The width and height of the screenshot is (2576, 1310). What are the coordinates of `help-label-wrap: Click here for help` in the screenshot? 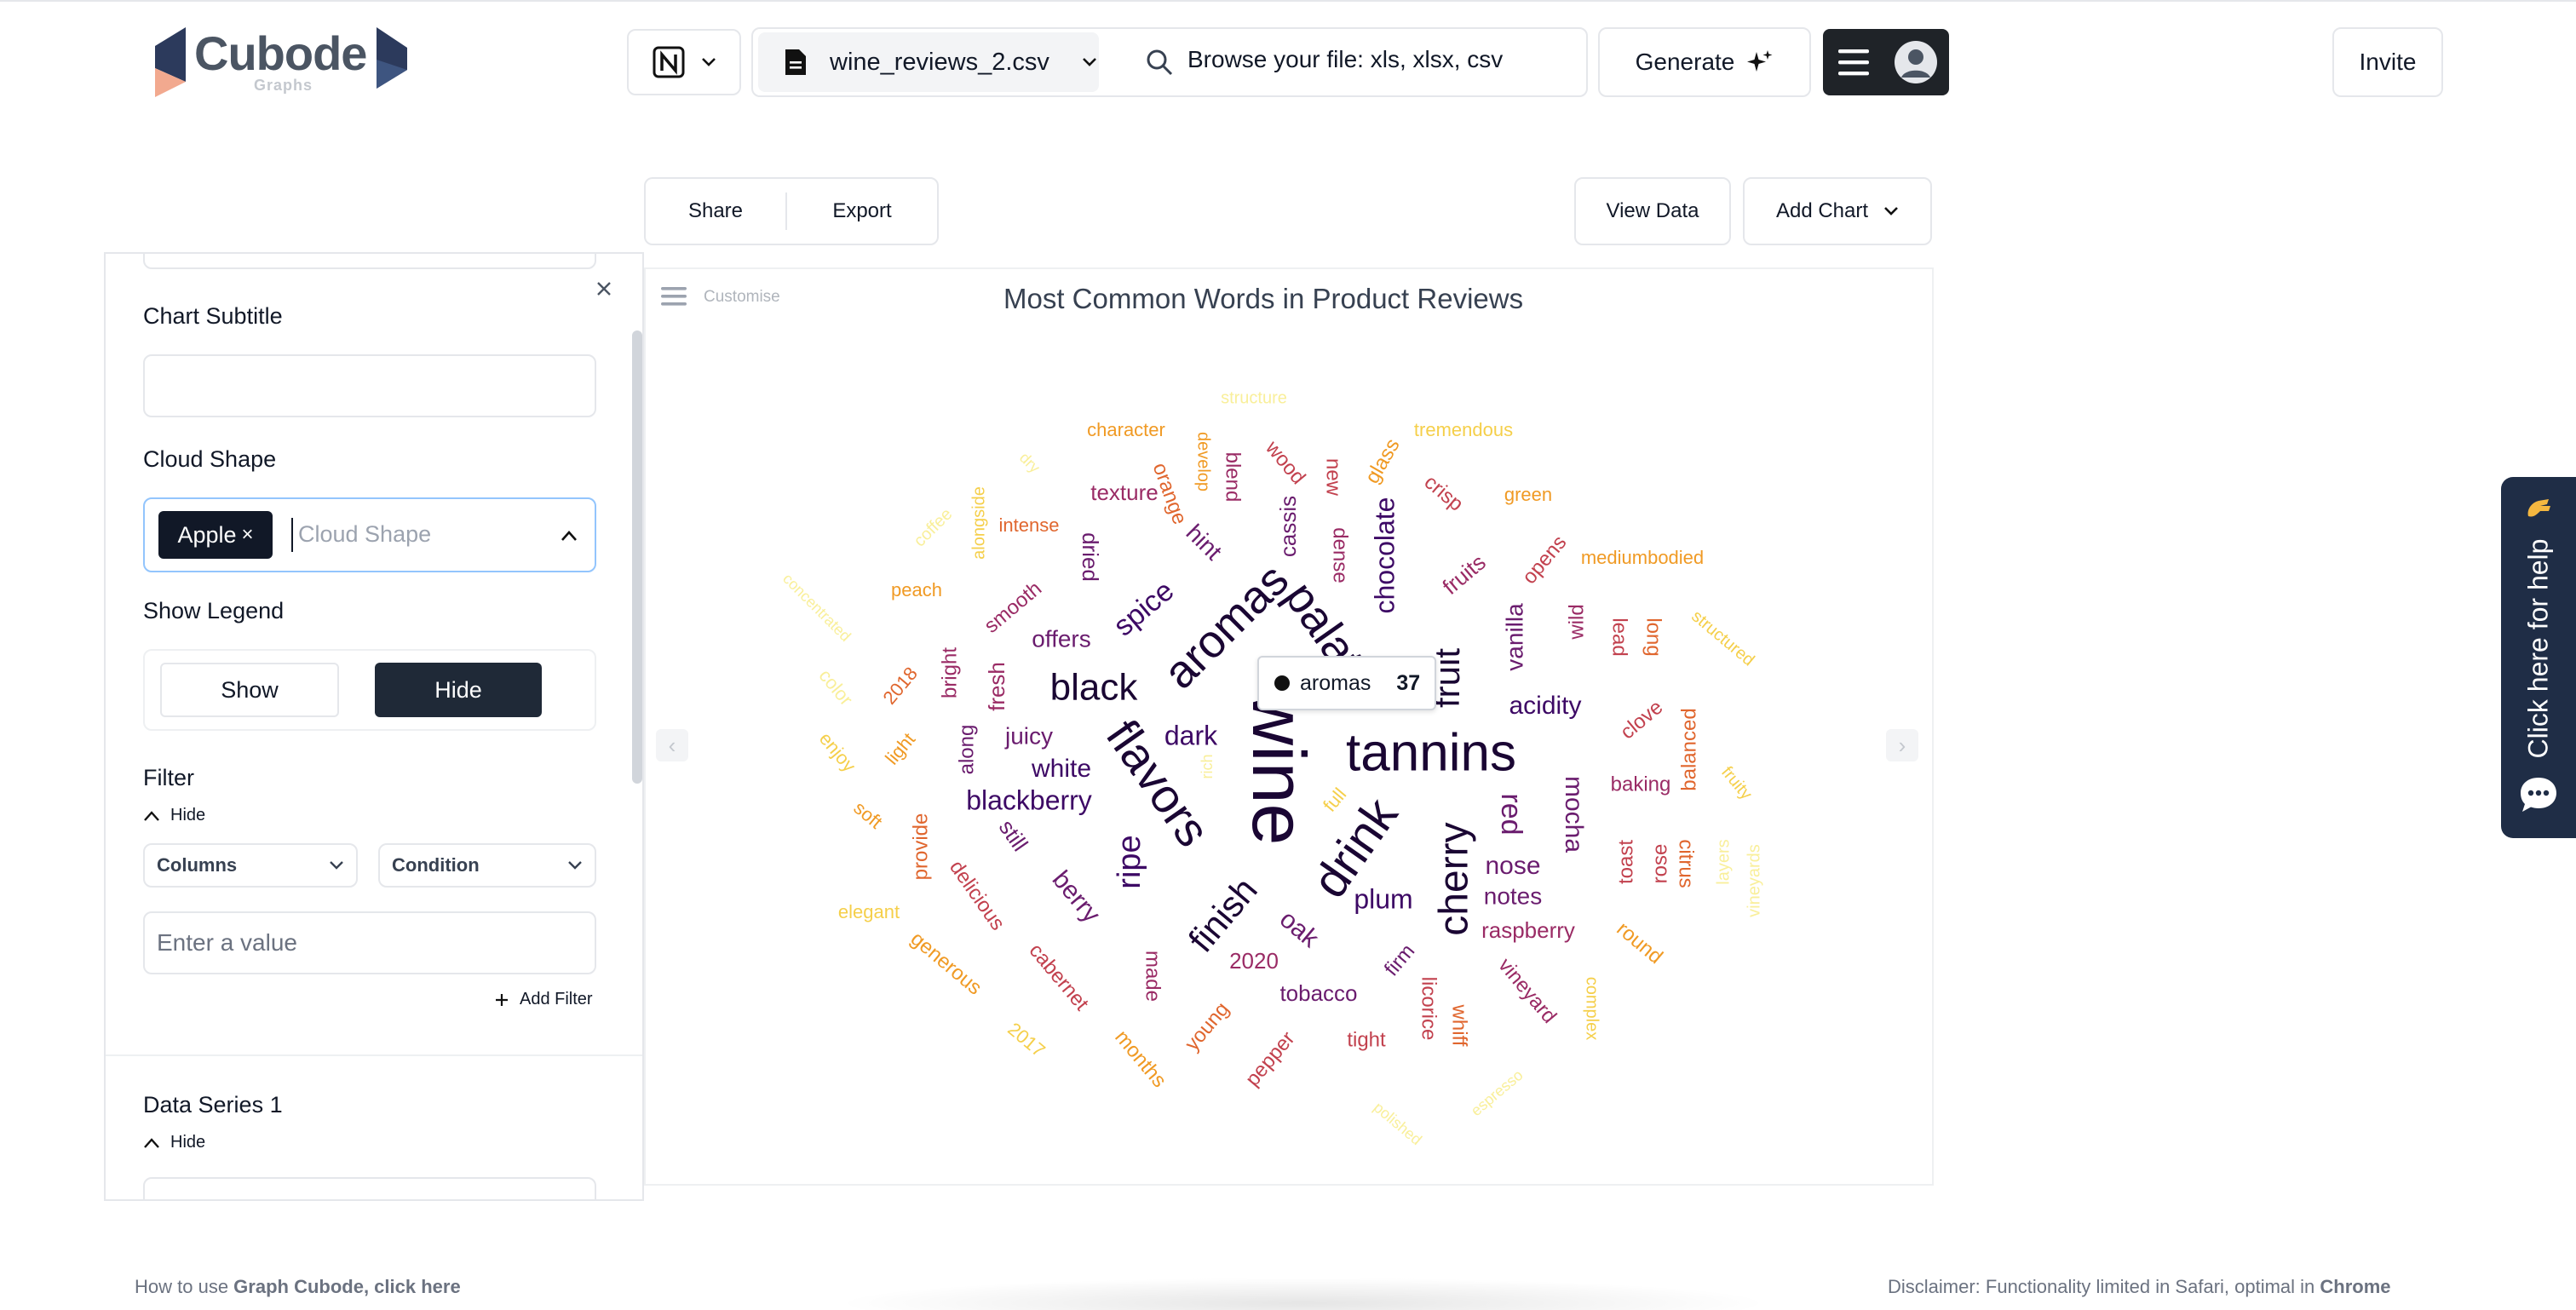 It's located at (2539, 648).